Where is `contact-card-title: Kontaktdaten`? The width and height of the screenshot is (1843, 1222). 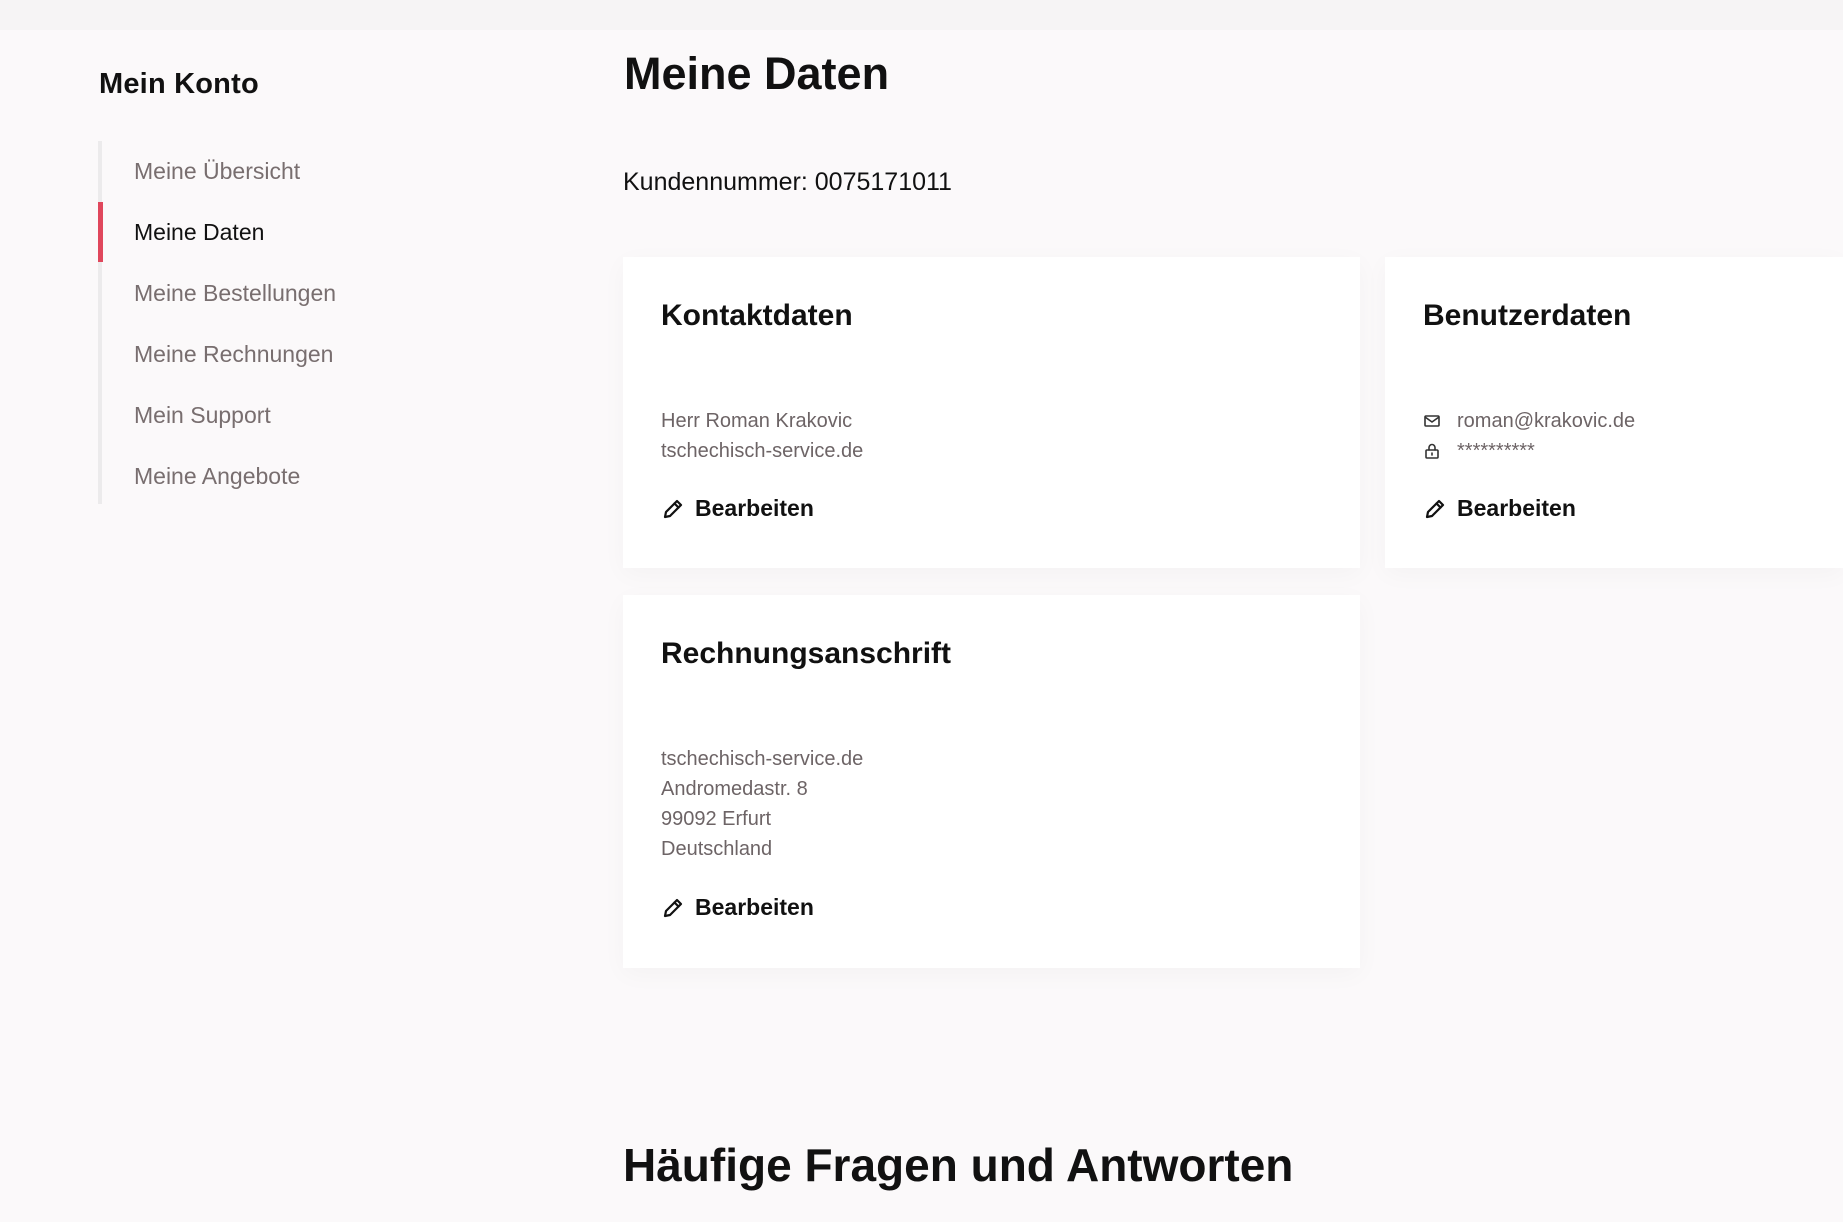
contact-card-title: Kontaktdaten is located at coordinates (757, 315).